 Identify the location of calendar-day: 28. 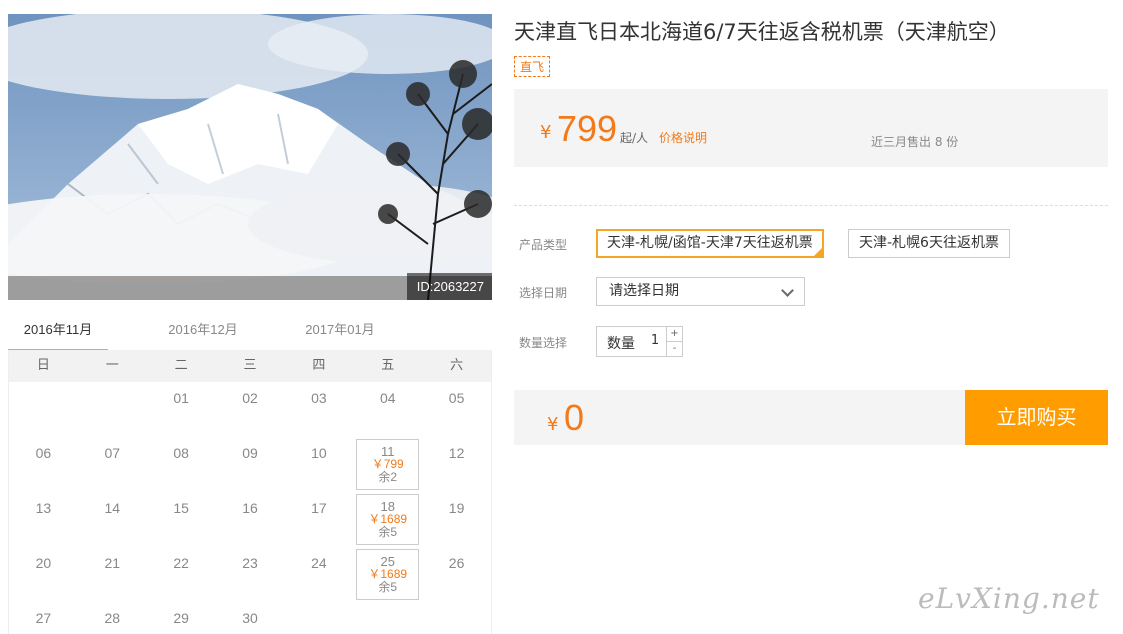
(112, 618).